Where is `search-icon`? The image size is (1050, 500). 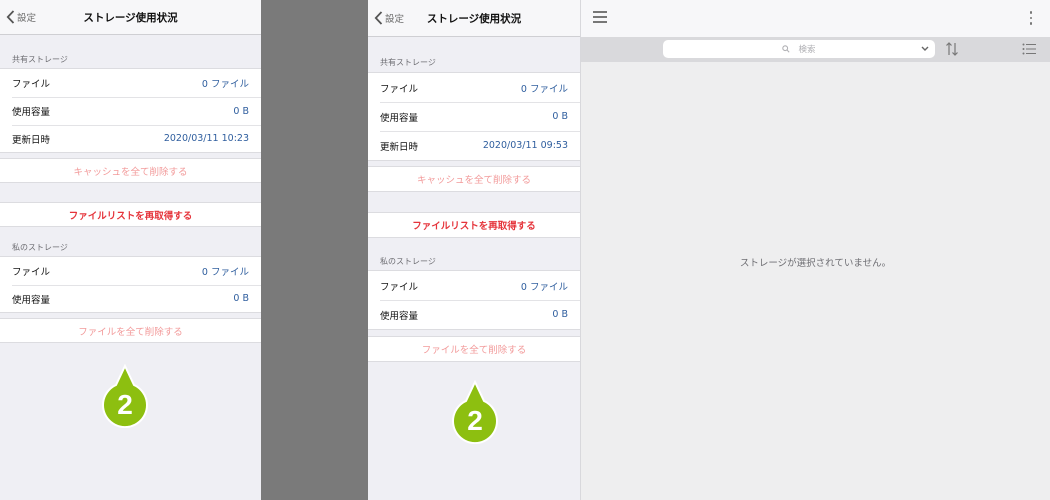
search-icon is located at coordinates (786, 49).